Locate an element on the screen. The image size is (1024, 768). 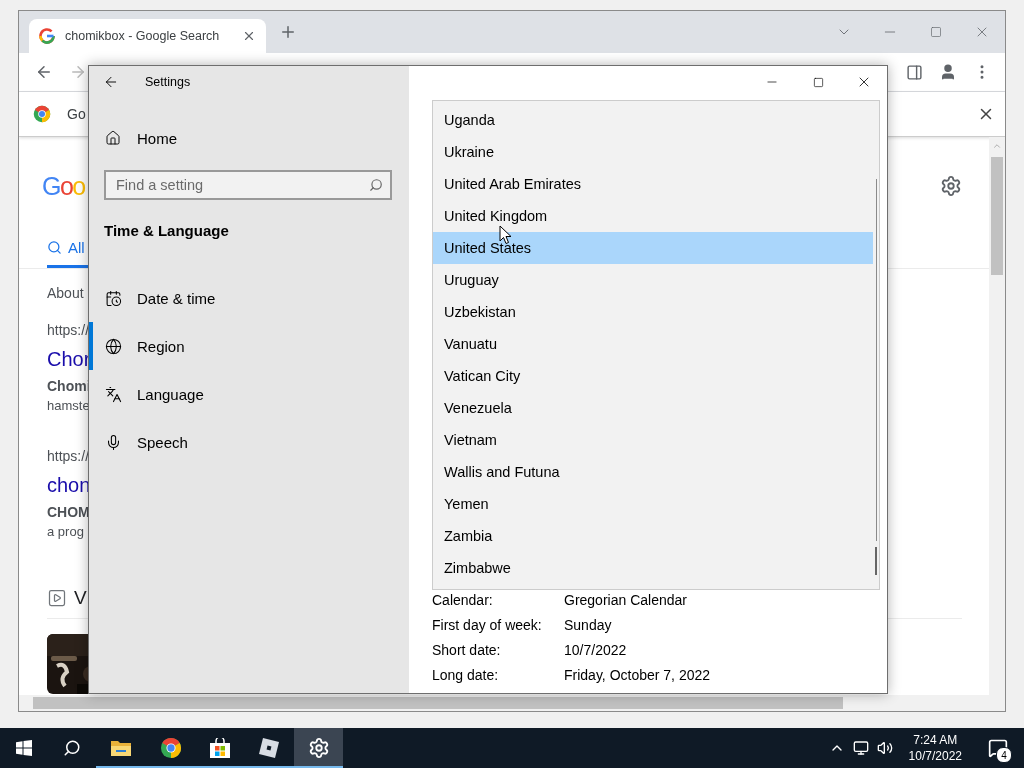
country-option: Venezuela is located at coordinates (653, 408).